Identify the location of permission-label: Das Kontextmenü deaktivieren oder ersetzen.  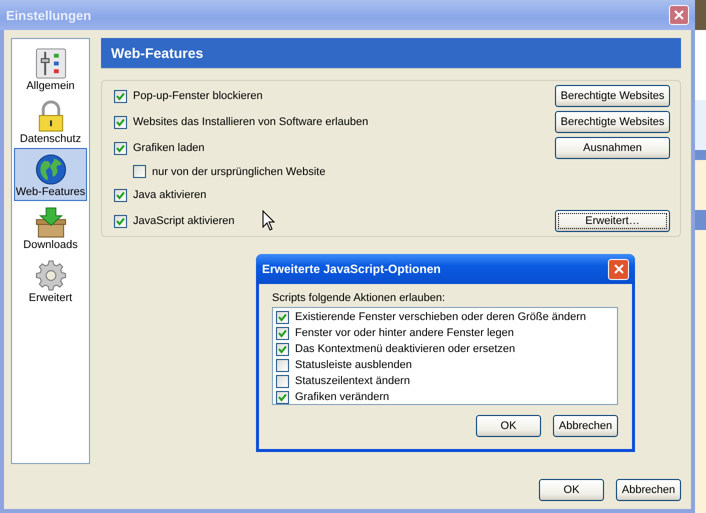
(405, 349).